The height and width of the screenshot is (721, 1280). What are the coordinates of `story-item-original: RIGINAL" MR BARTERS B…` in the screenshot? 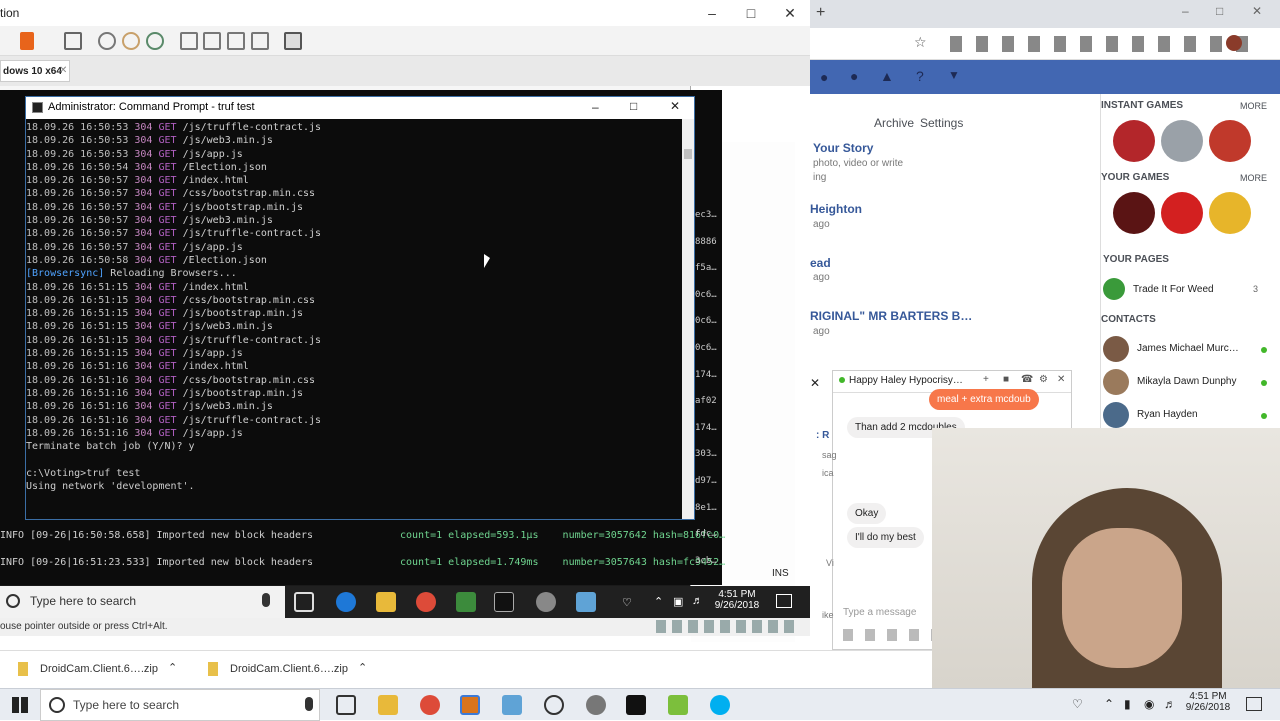 It's located at (891, 316).